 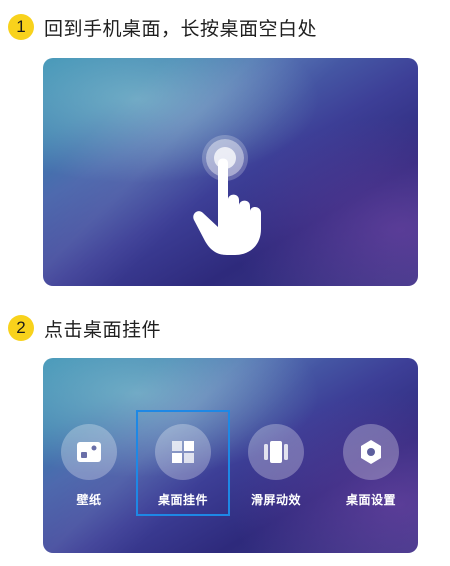 I want to click on step-2-heading: 2 点击桌面挂件, so click(x=84, y=328).